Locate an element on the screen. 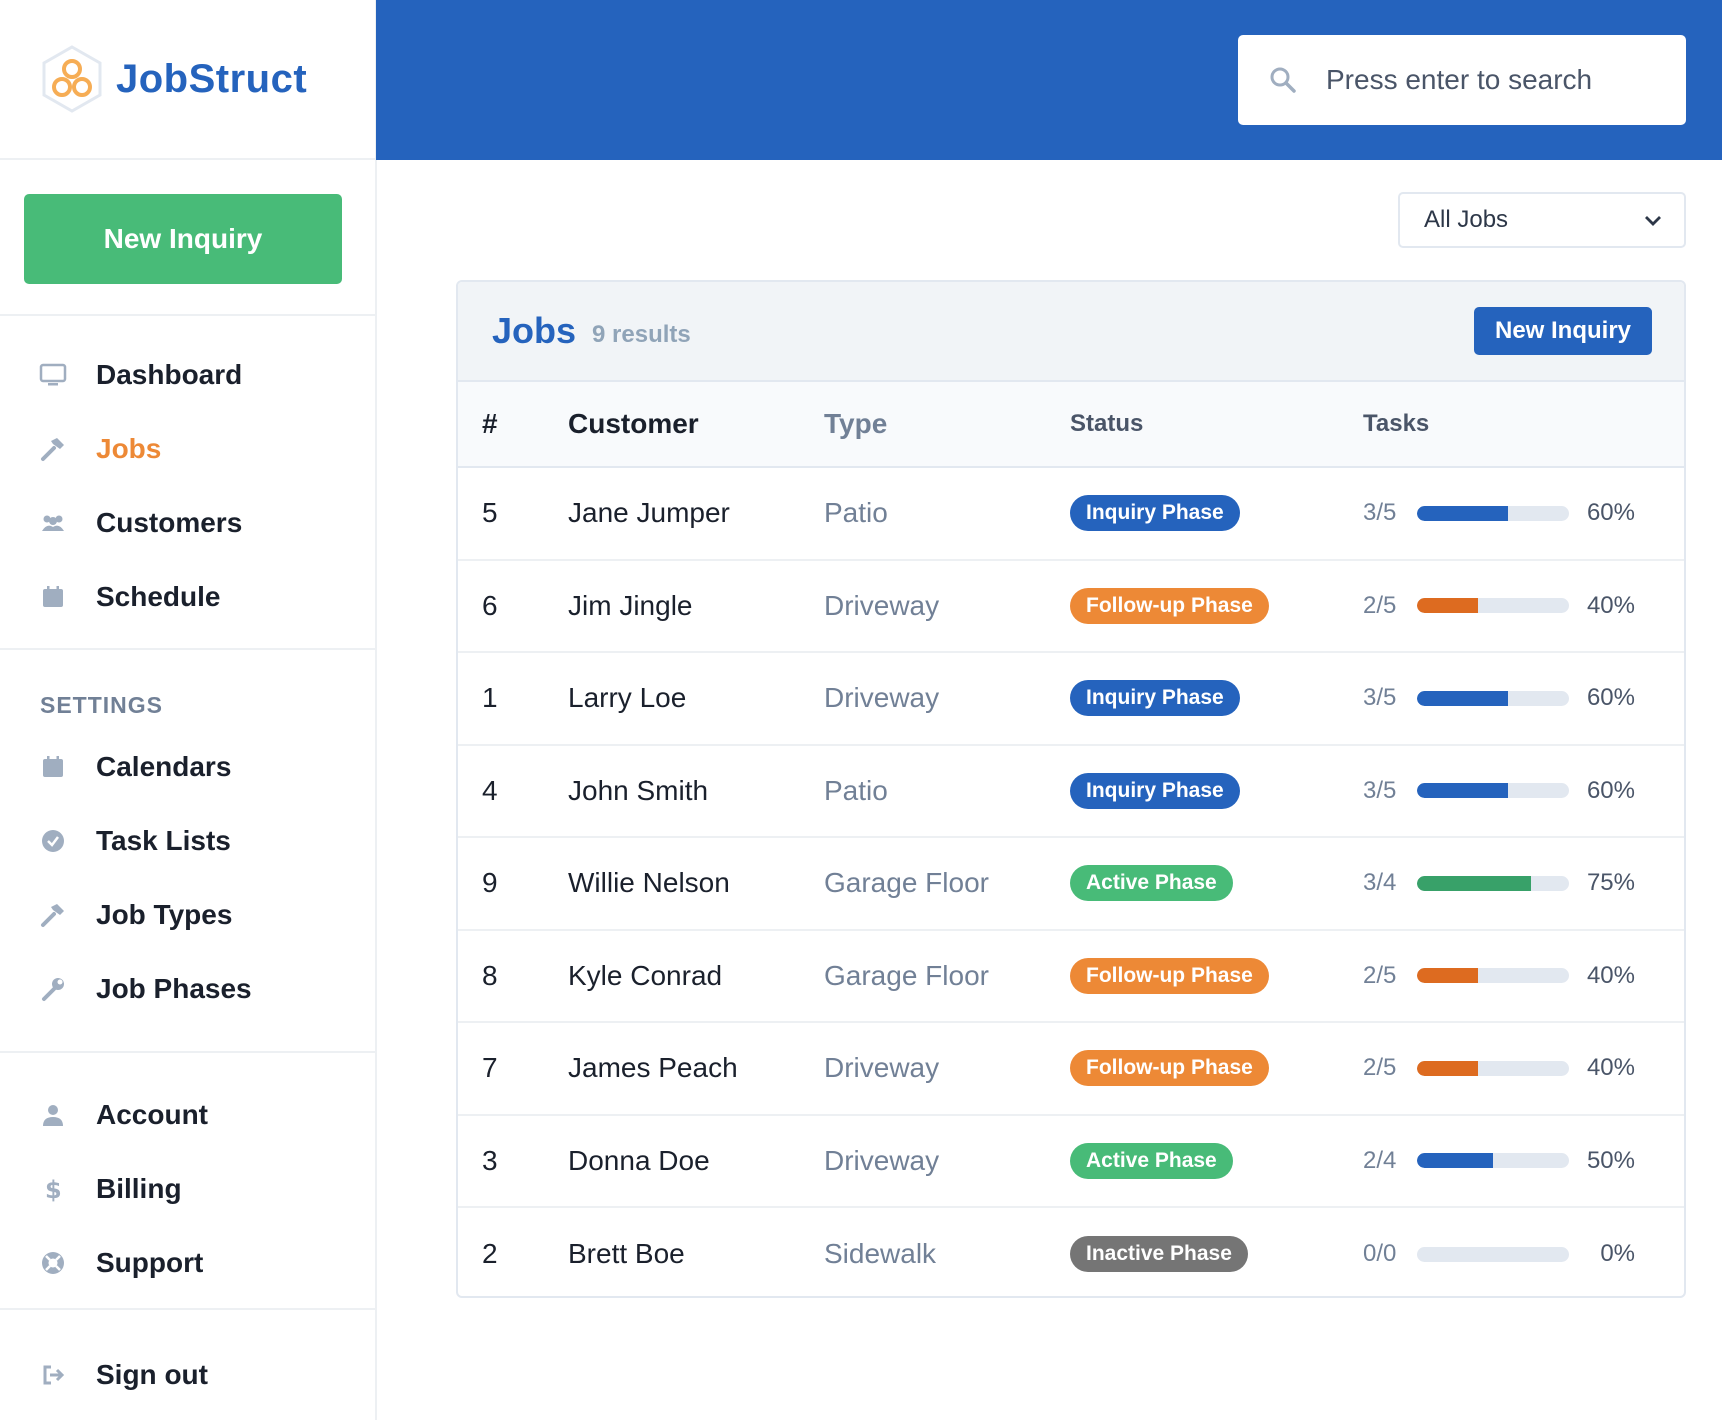 Image resolution: width=1722 pixels, height=1420 pixels. job-customer: Jim Jingle is located at coordinates (696, 606).